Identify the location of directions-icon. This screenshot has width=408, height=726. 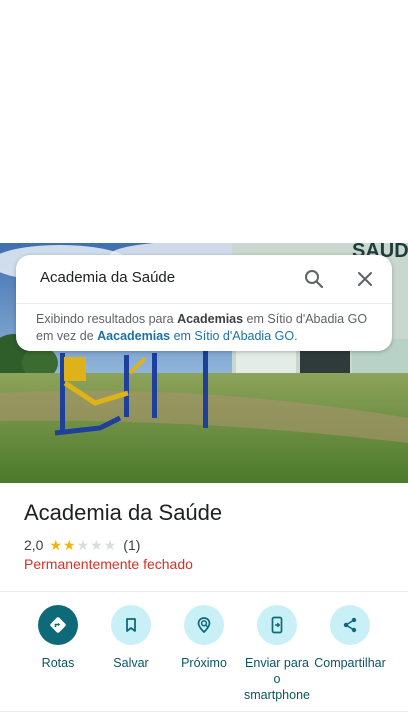
(58, 625).